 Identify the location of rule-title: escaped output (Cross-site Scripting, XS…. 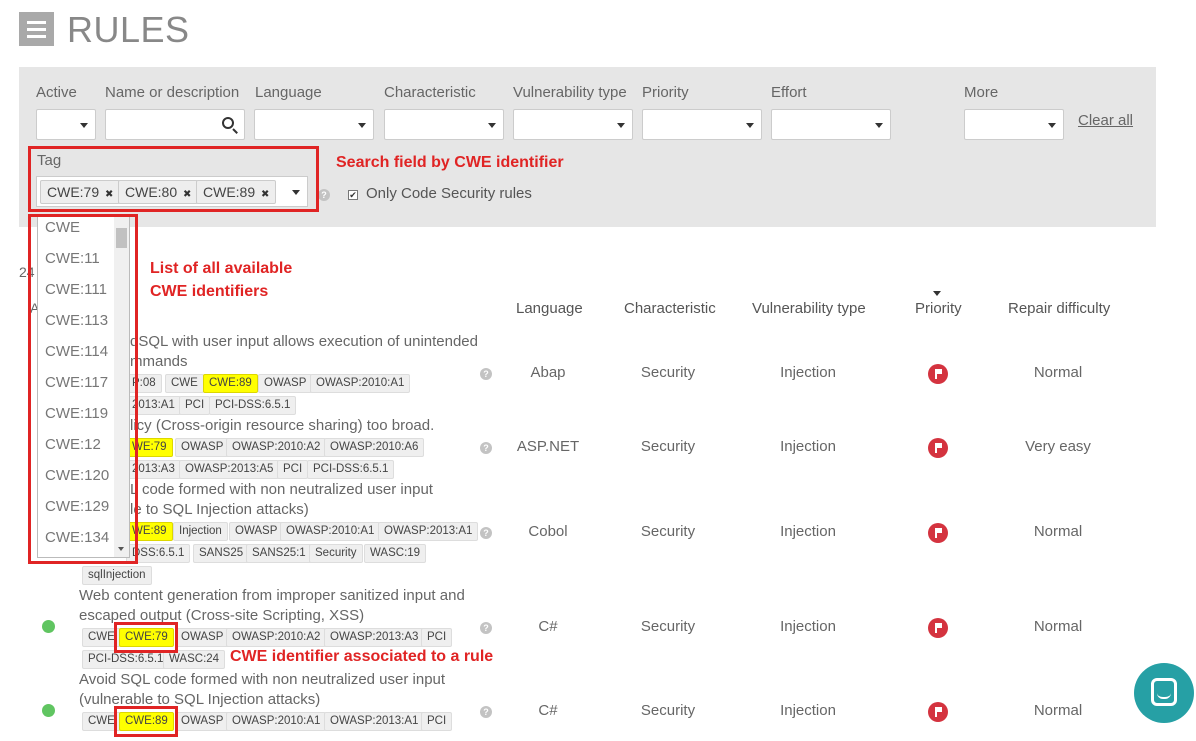
(221, 616).